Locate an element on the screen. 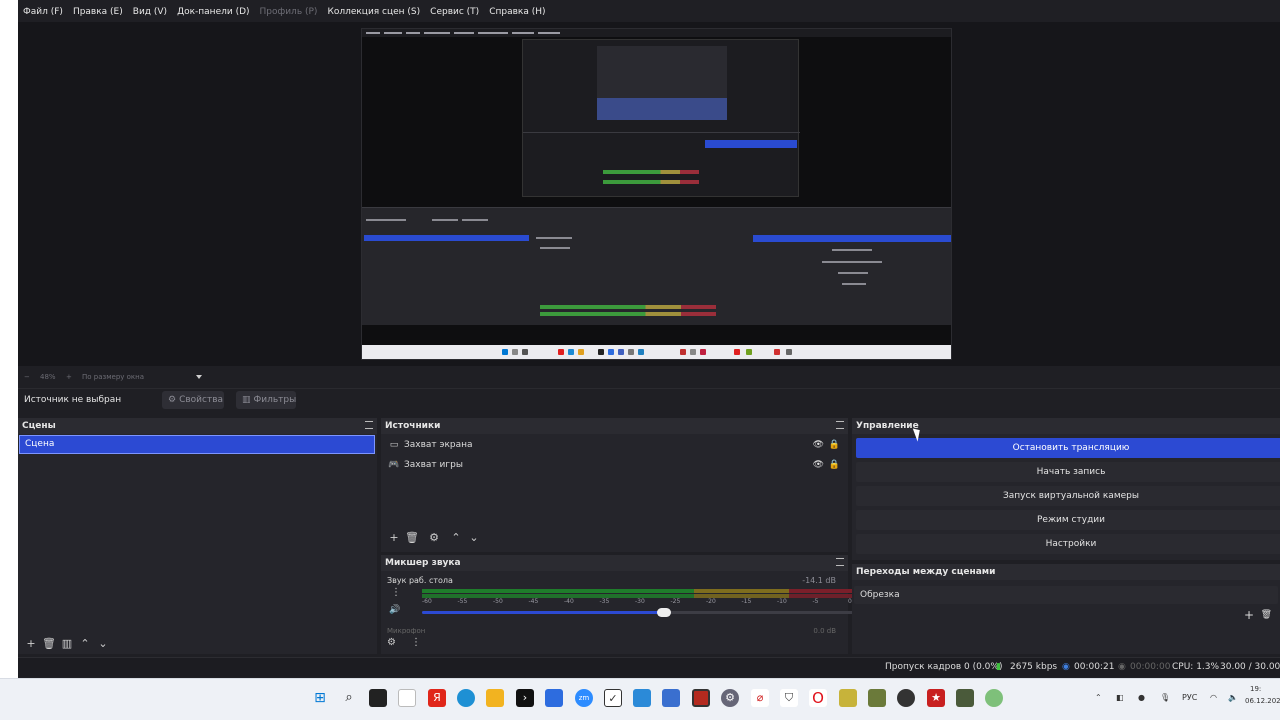 The width and height of the screenshot is (1280, 720). controls-title: Управление is located at coordinates (887, 426).